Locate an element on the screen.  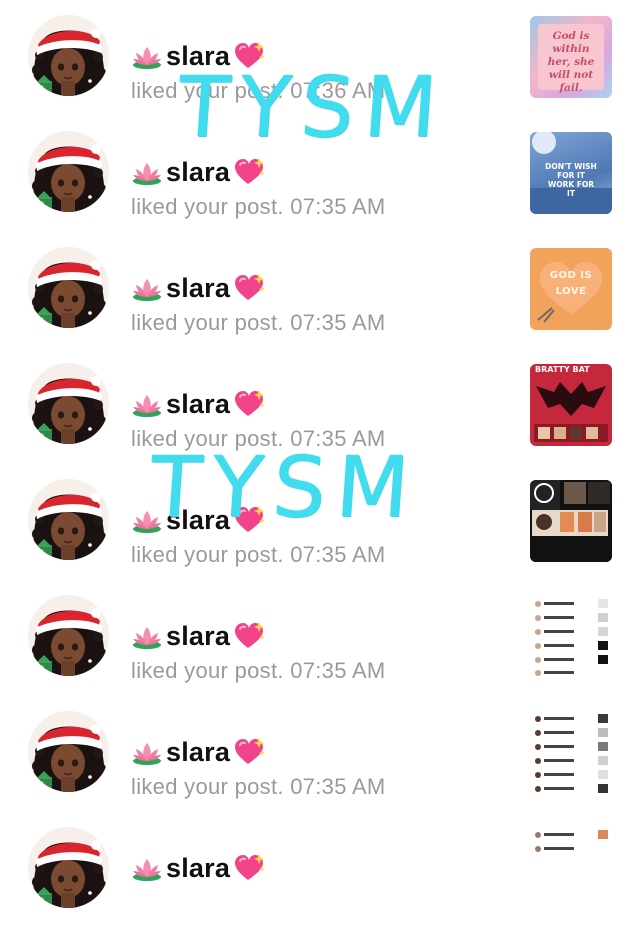
post-thumbnail: BRATTY BAT is located at coordinates (571, 405).